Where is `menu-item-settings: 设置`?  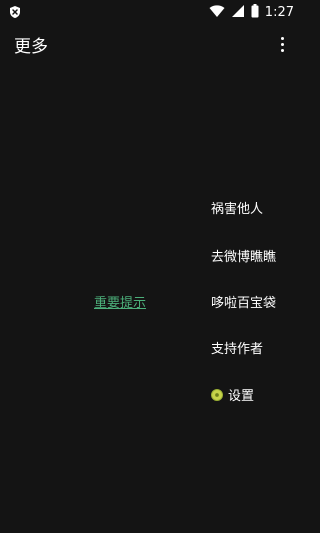 menu-item-settings: 设置 is located at coordinates (232, 394).